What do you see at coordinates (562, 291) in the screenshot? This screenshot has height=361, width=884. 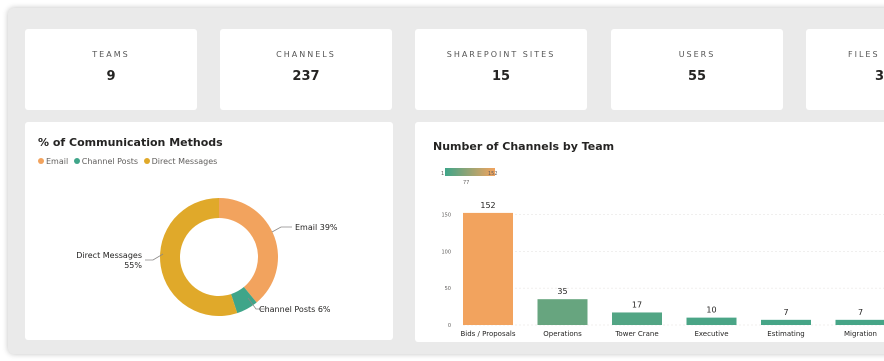 I see `bar-data-label: 35` at bounding box center [562, 291].